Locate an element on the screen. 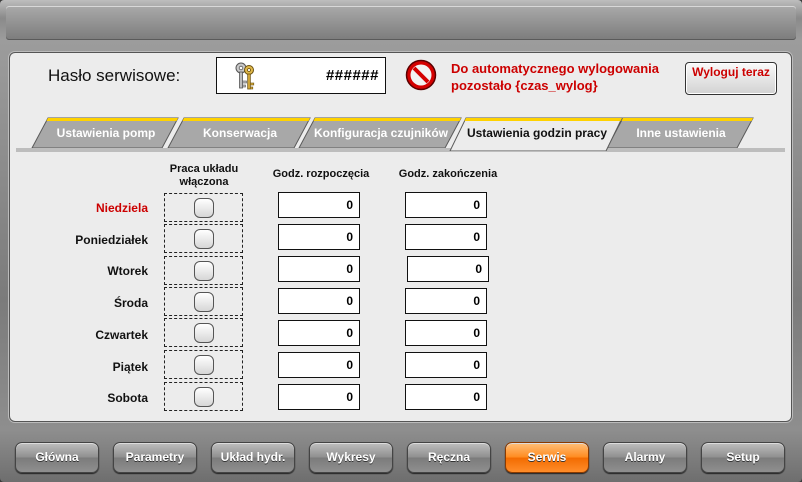  nav-manual-button: Ręczna is located at coordinates (449, 457).